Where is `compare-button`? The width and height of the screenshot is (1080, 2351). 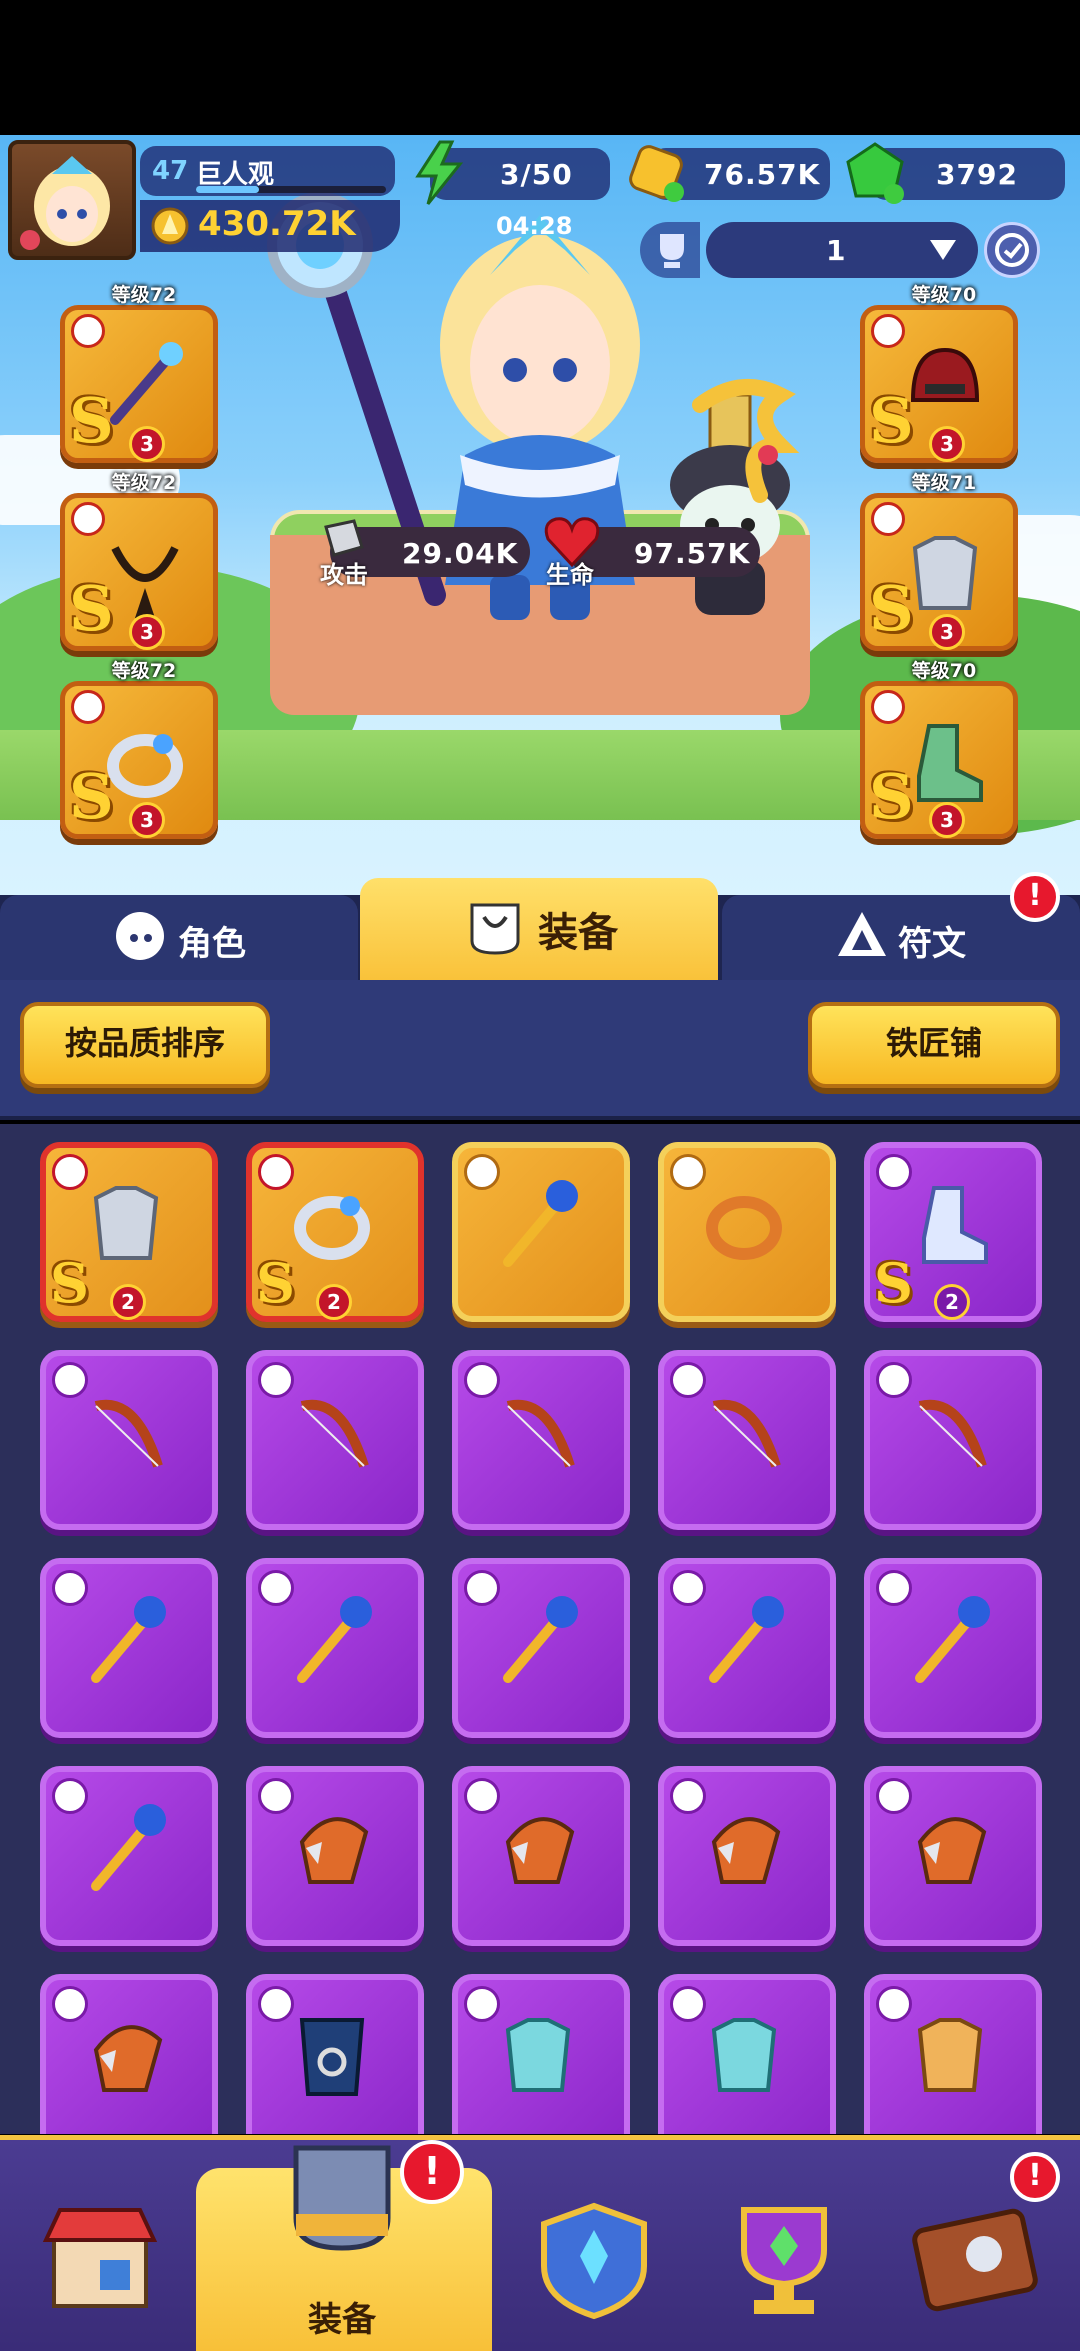 compare-button is located at coordinates (1012, 250).